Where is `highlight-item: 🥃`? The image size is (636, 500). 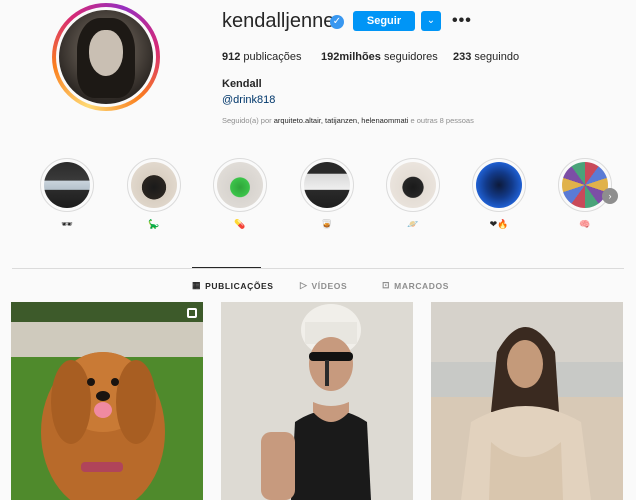 highlight-item: 🥃 is located at coordinates (327, 194).